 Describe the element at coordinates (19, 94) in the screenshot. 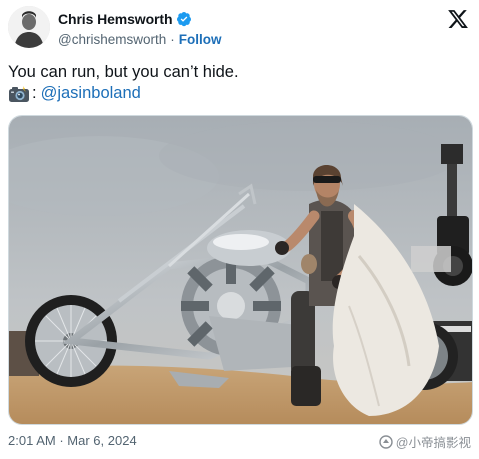

I see `camera-flash-icon` at that location.